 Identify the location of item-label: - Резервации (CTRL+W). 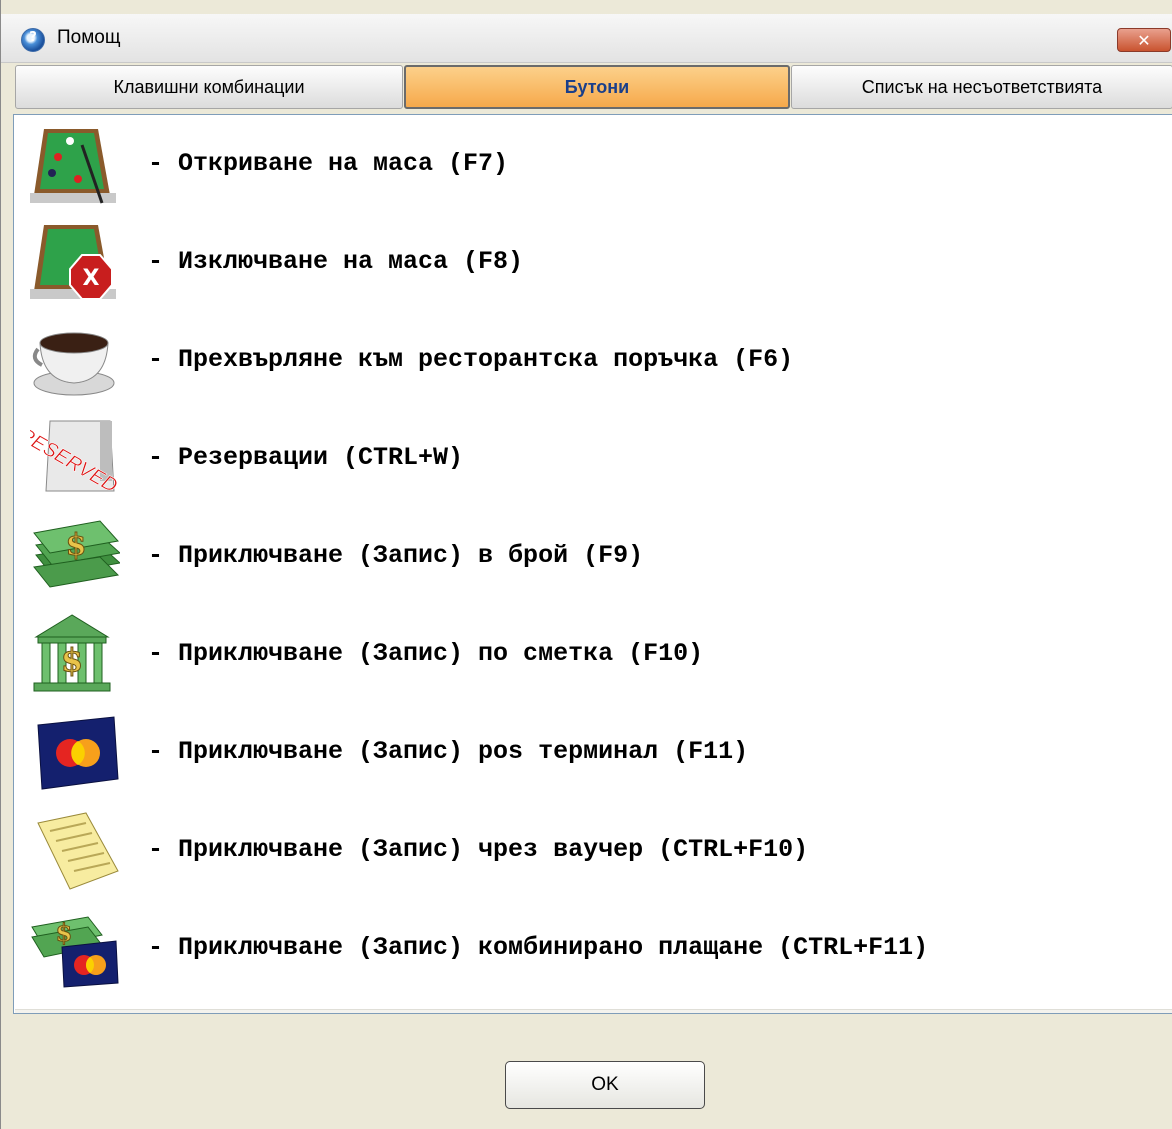
(306, 457).